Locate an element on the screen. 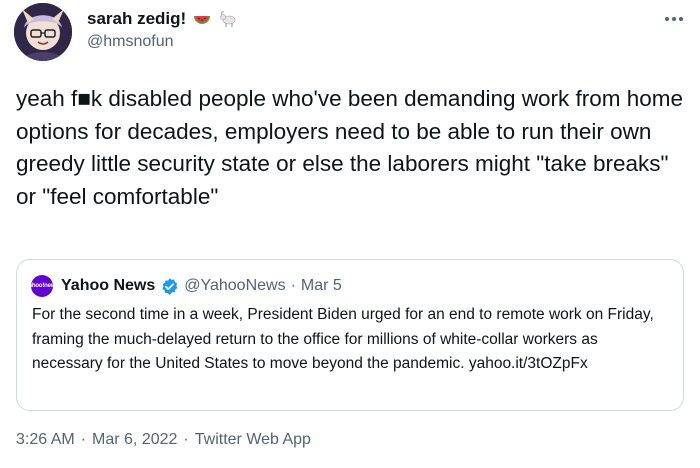 This screenshot has width=700, height=468. tweet-source: Twitter Web App is located at coordinates (253, 440).